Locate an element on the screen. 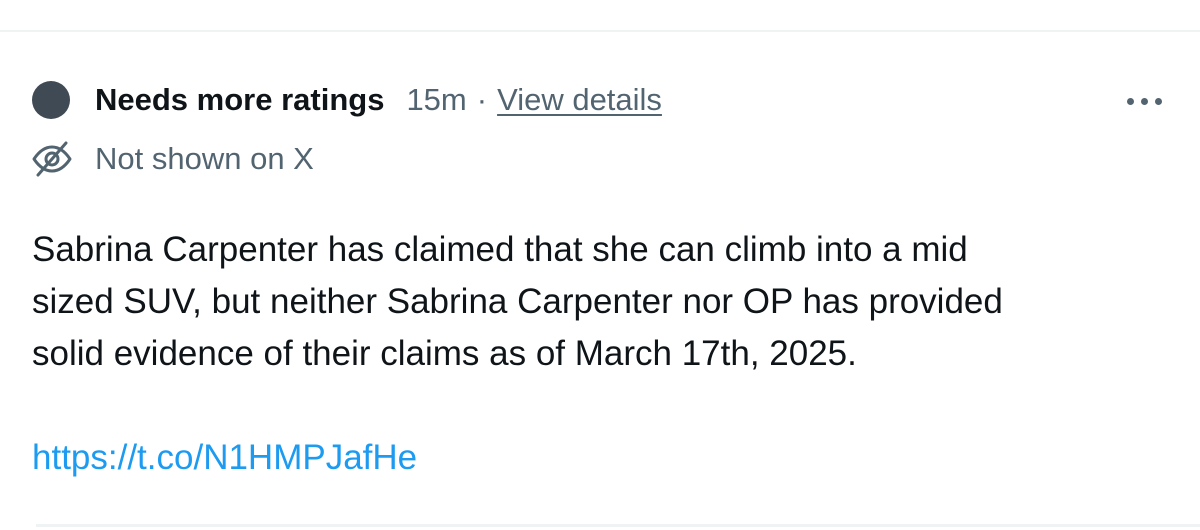  timestamp: 15m is located at coordinates (436, 99).